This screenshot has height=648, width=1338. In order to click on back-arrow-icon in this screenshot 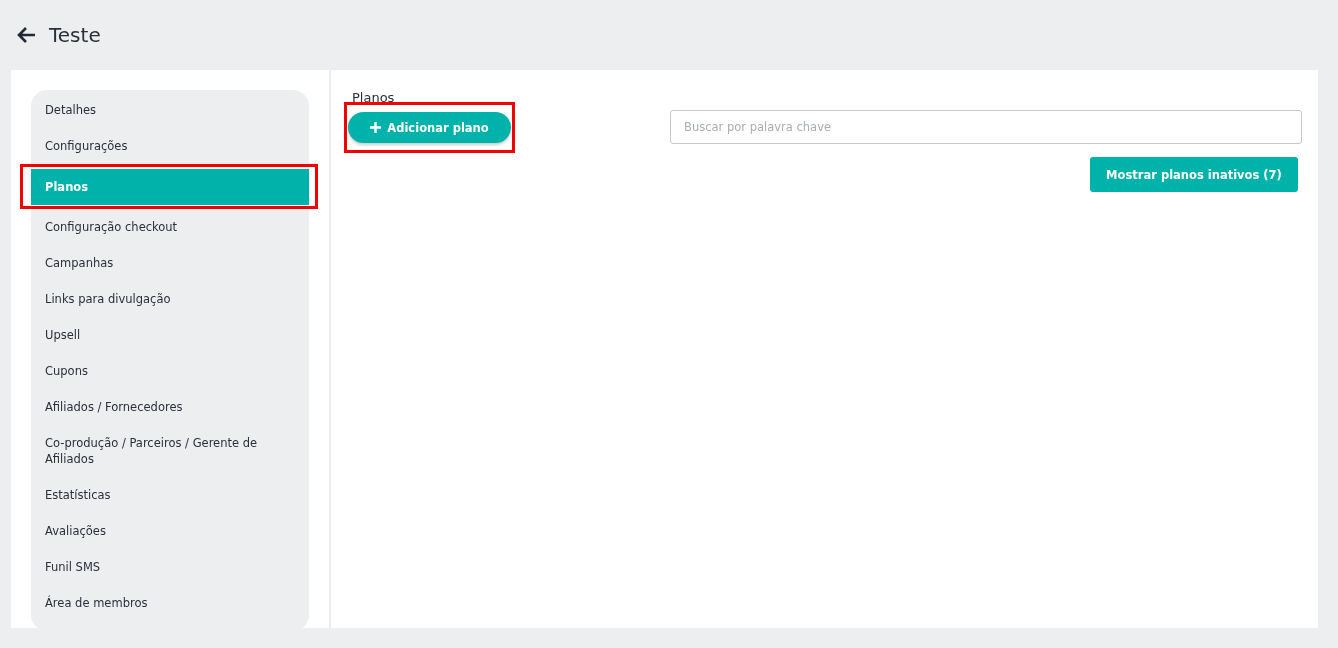, I will do `click(27, 35)`.